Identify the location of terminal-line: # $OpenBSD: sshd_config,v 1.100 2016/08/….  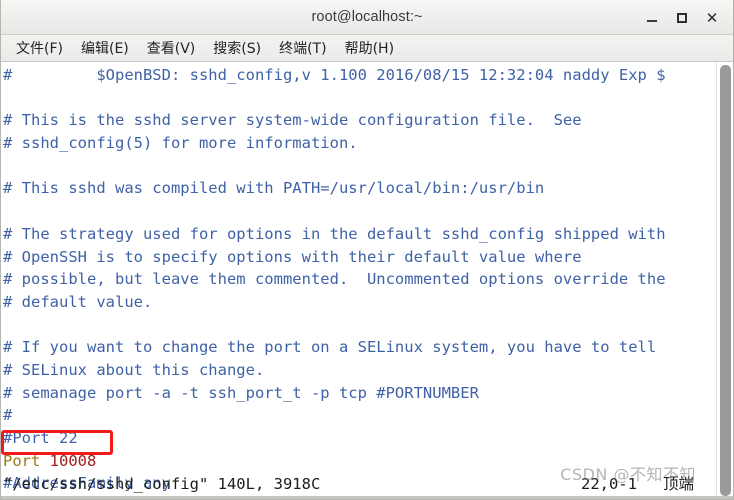
(334, 75).